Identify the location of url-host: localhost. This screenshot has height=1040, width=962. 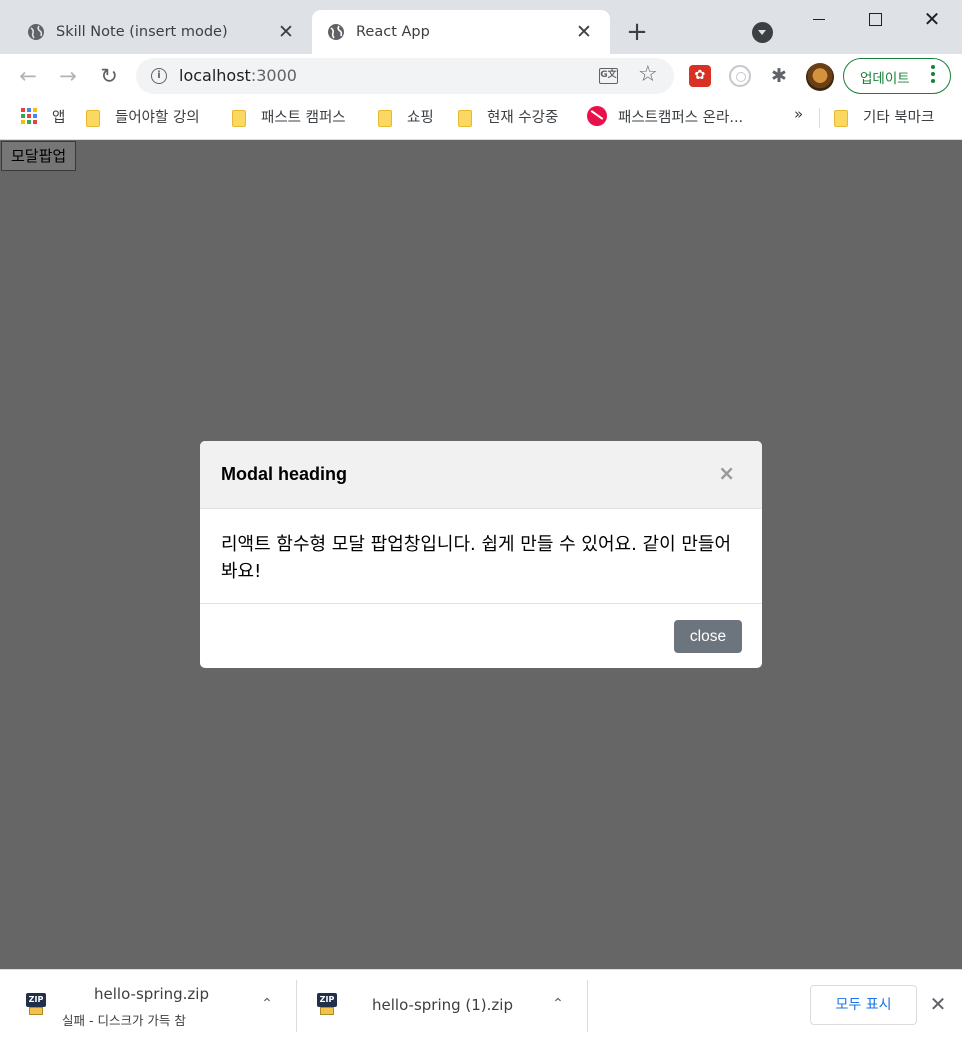
(215, 75).